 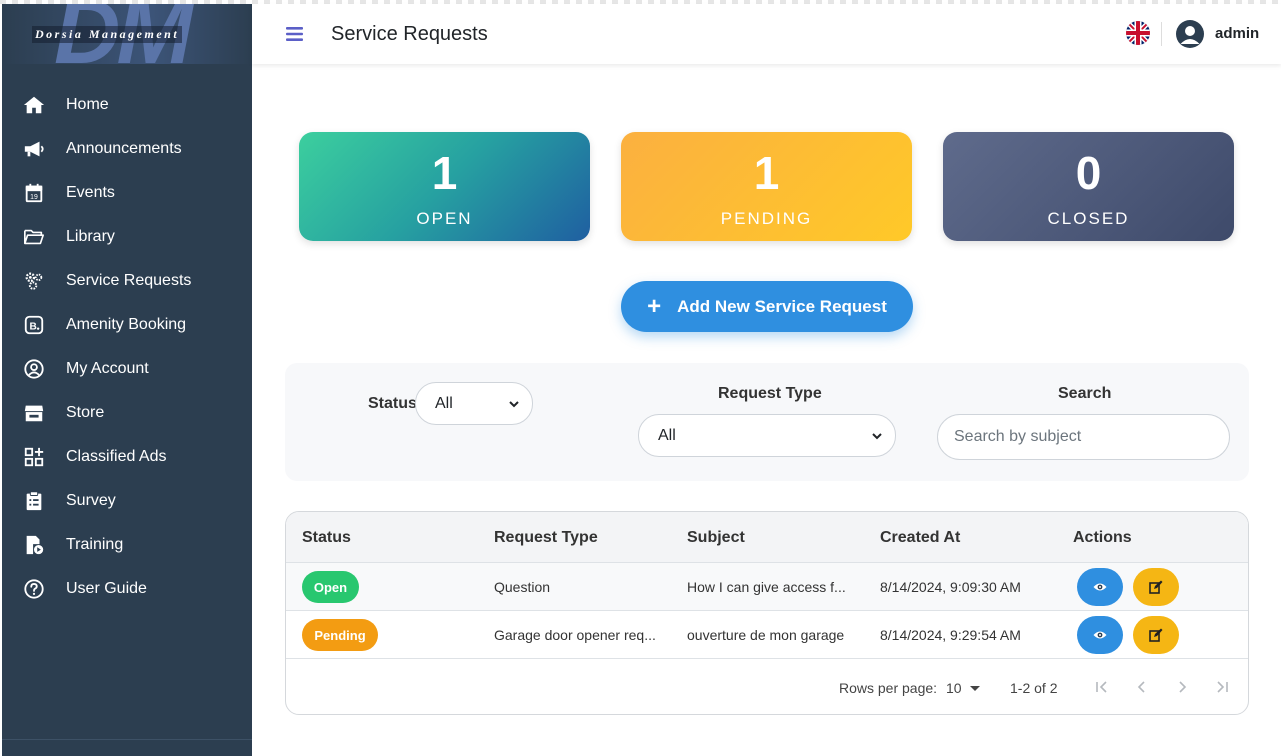 What do you see at coordinates (444, 218) in the screenshot?
I see `stat-label: OPEN` at bounding box center [444, 218].